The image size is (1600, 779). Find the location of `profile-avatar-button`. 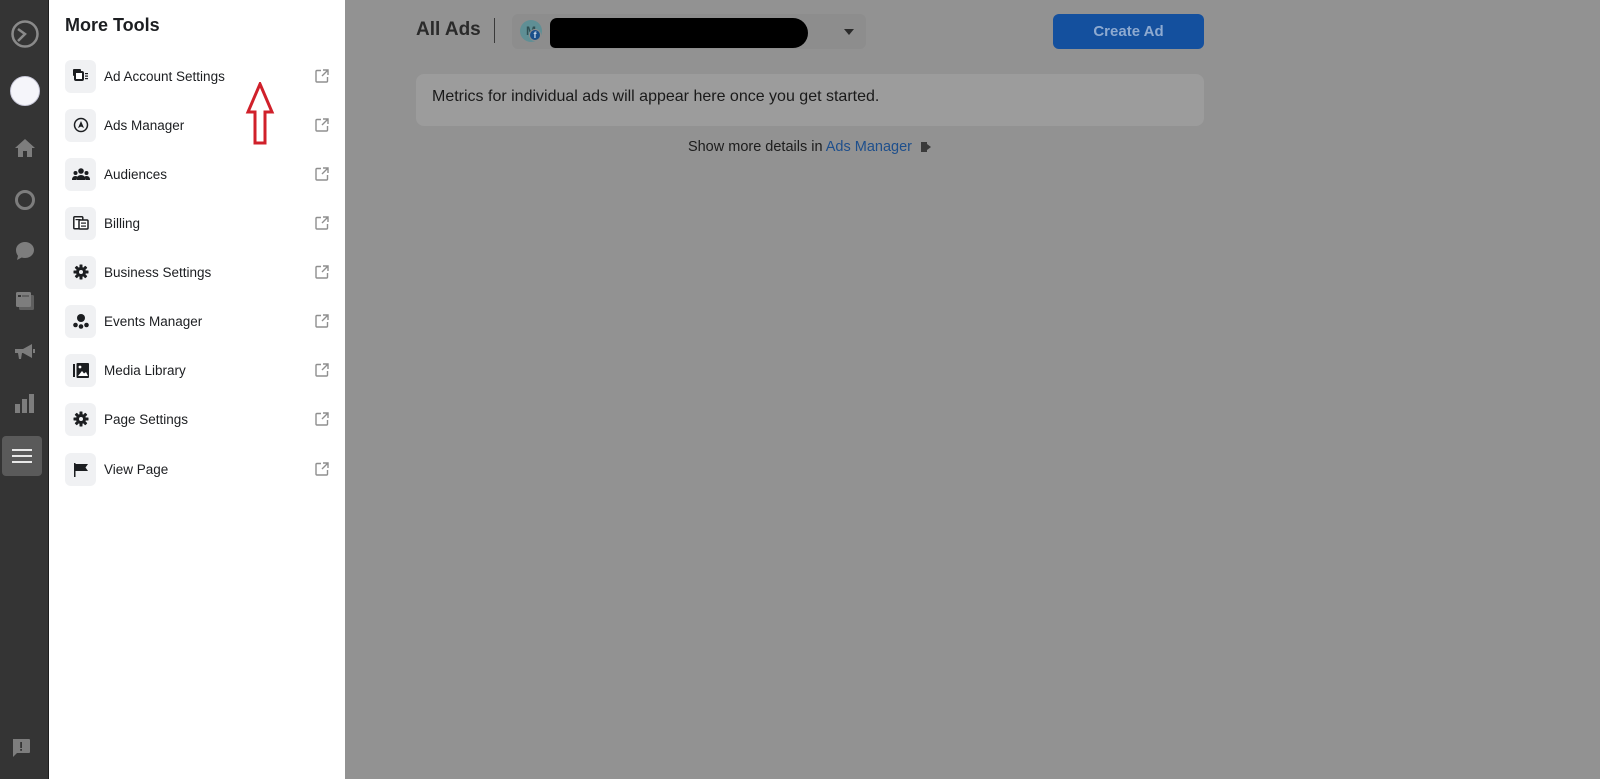

profile-avatar-button is located at coordinates (24, 91).